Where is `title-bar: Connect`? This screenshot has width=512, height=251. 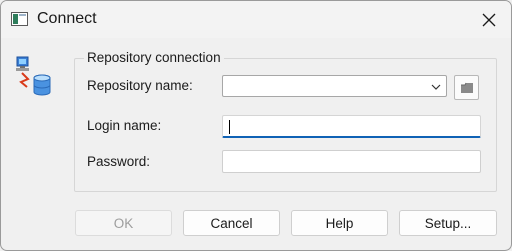 title-bar: Connect is located at coordinates (256, 19).